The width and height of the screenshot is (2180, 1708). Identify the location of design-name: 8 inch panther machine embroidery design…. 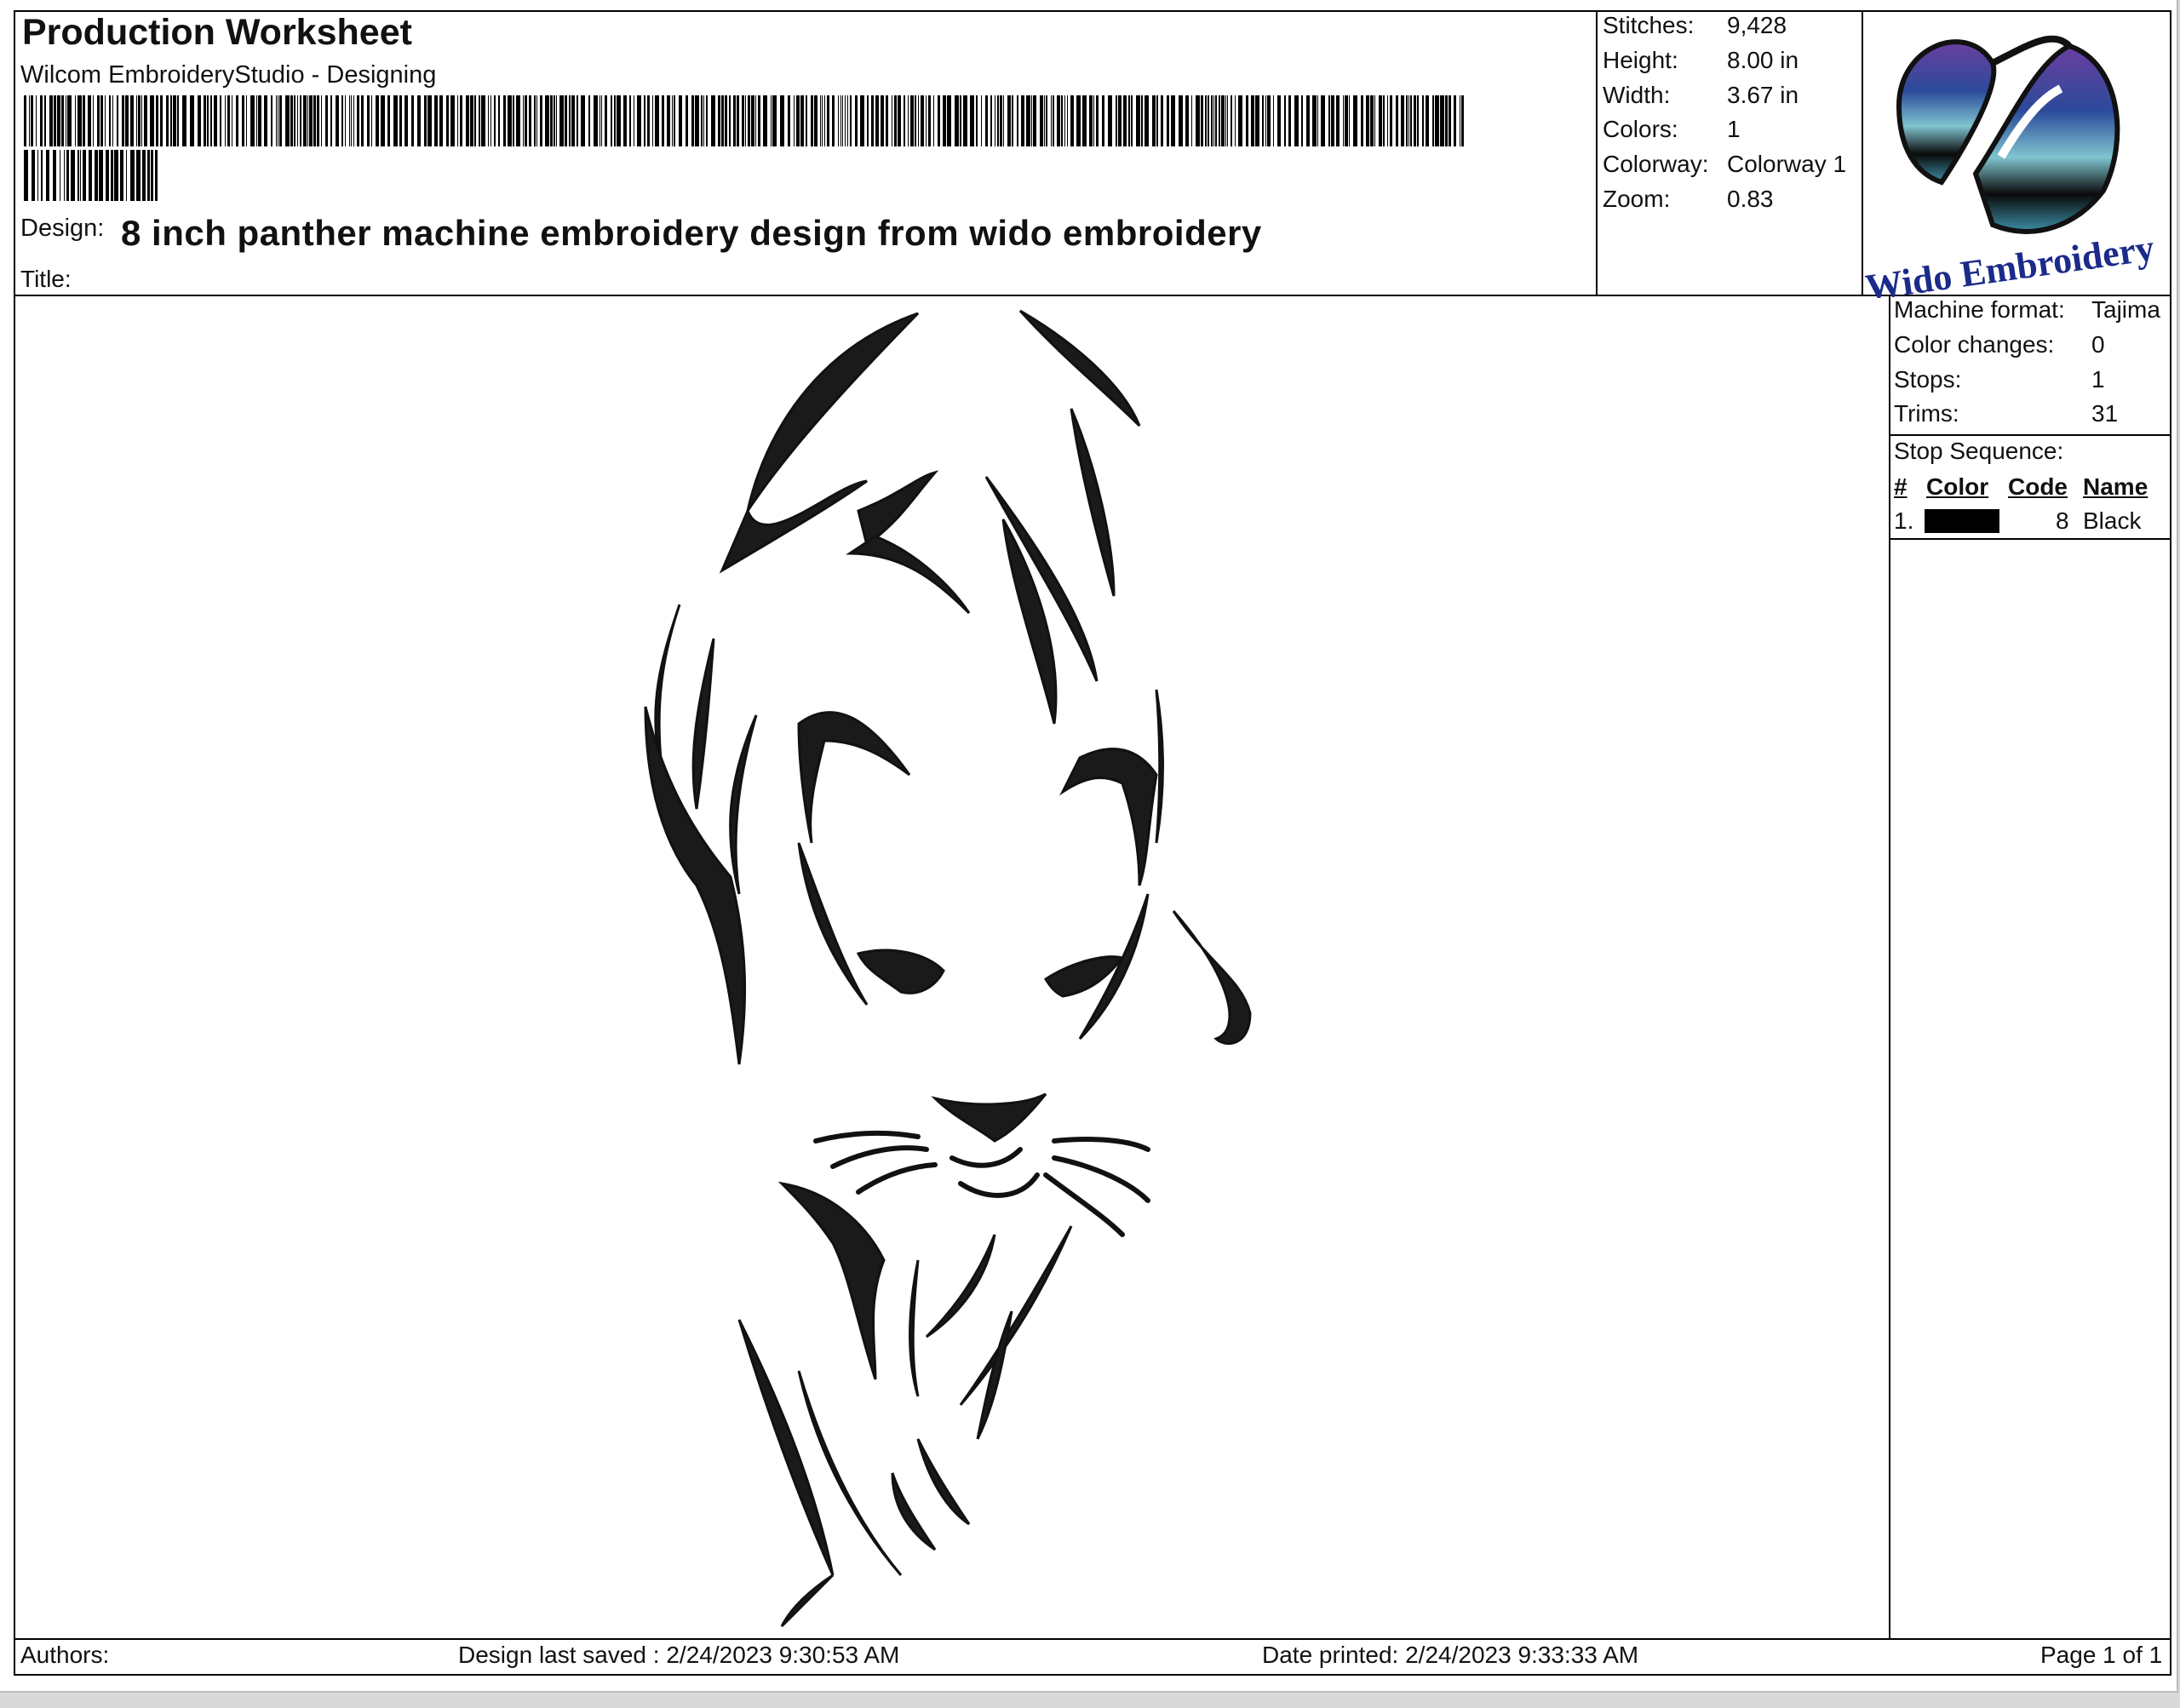
(691, 233).